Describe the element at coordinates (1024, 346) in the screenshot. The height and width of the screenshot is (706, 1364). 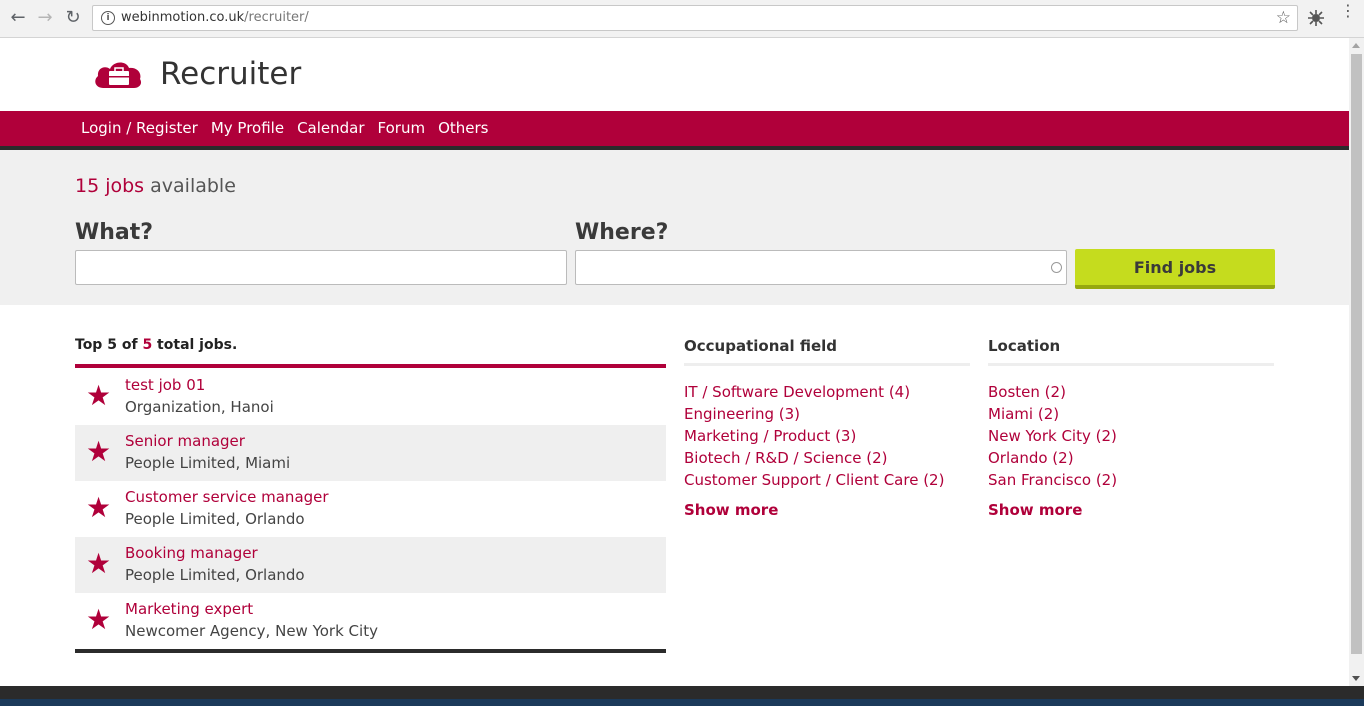
I see `location-heading: Location` at that location.